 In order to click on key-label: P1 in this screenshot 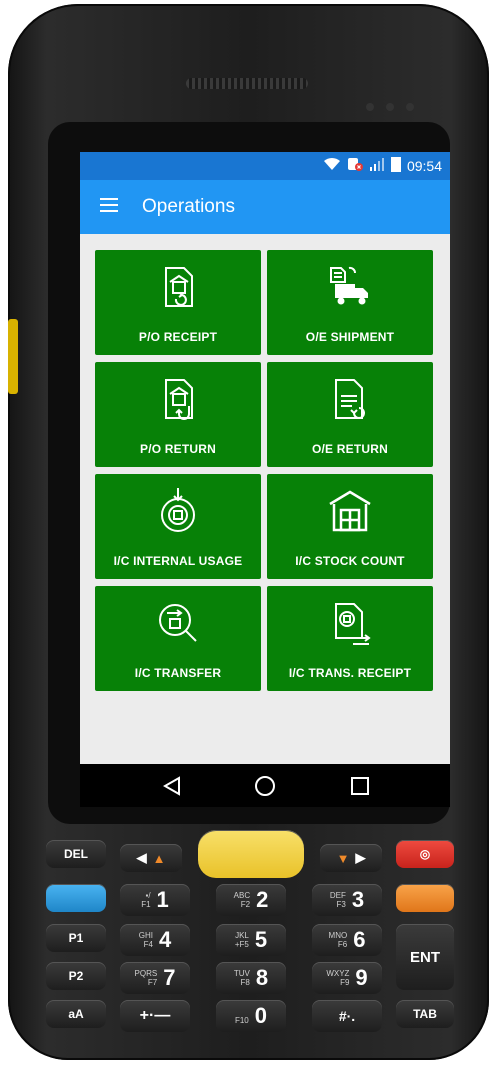, I will do `click(76, 938)`.